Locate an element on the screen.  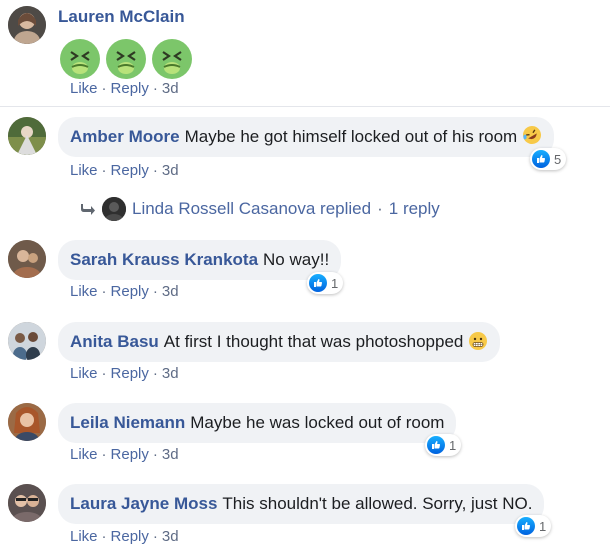
grimacing-emoji-icon is located at coordinates (478, 341).